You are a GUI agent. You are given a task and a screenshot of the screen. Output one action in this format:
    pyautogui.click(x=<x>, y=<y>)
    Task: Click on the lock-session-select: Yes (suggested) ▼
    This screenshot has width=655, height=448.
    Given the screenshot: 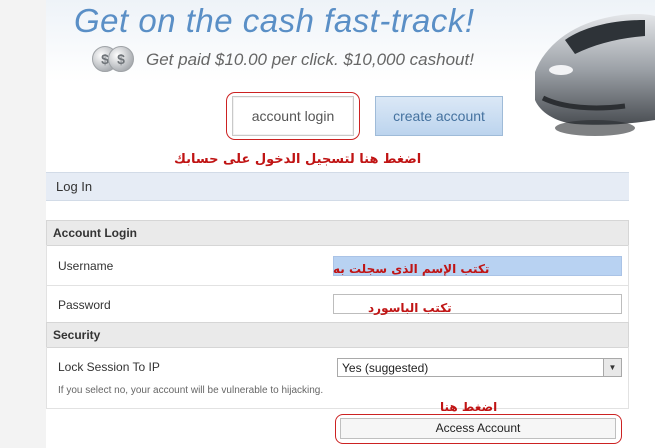 What is the action you would take?
    pyautogui.click(x=479, y=367)
    